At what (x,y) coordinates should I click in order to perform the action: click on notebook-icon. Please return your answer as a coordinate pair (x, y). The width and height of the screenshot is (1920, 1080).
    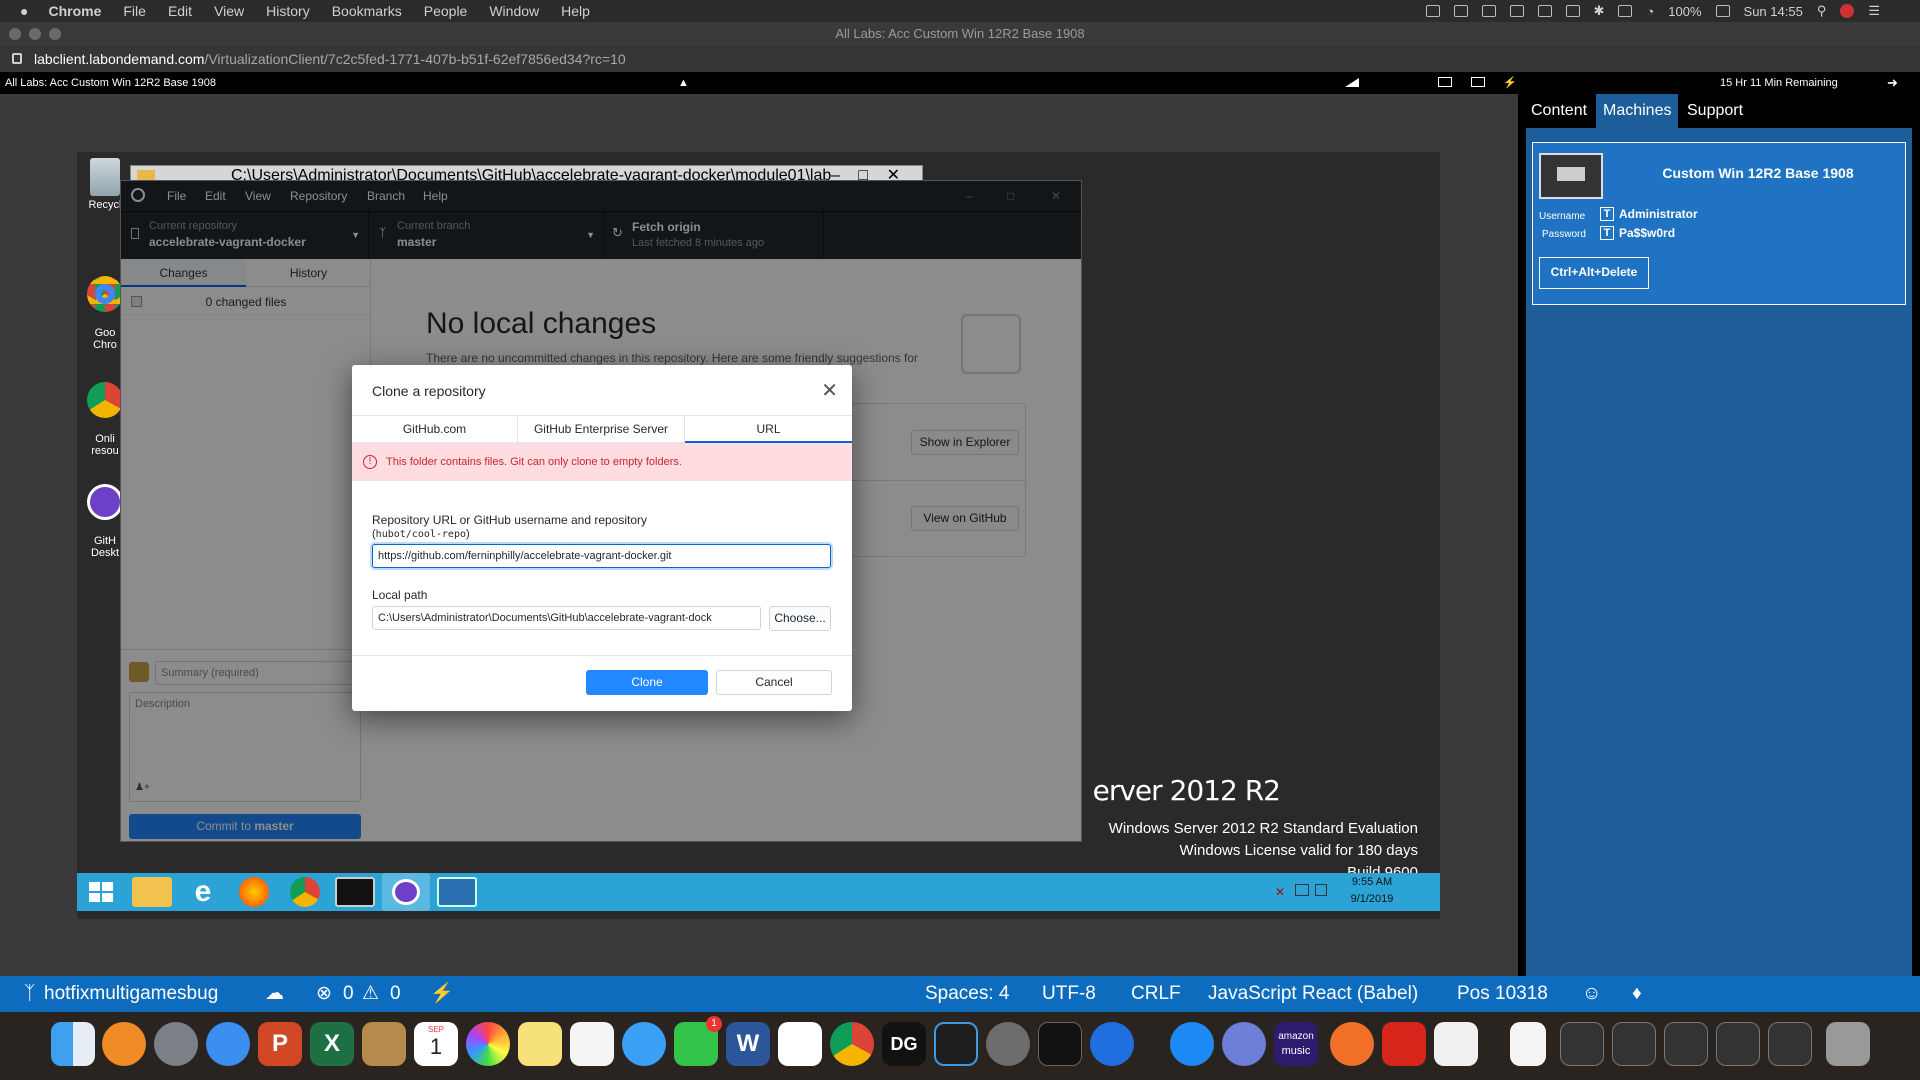
    Looking at the image, I should click on (384, 1044).